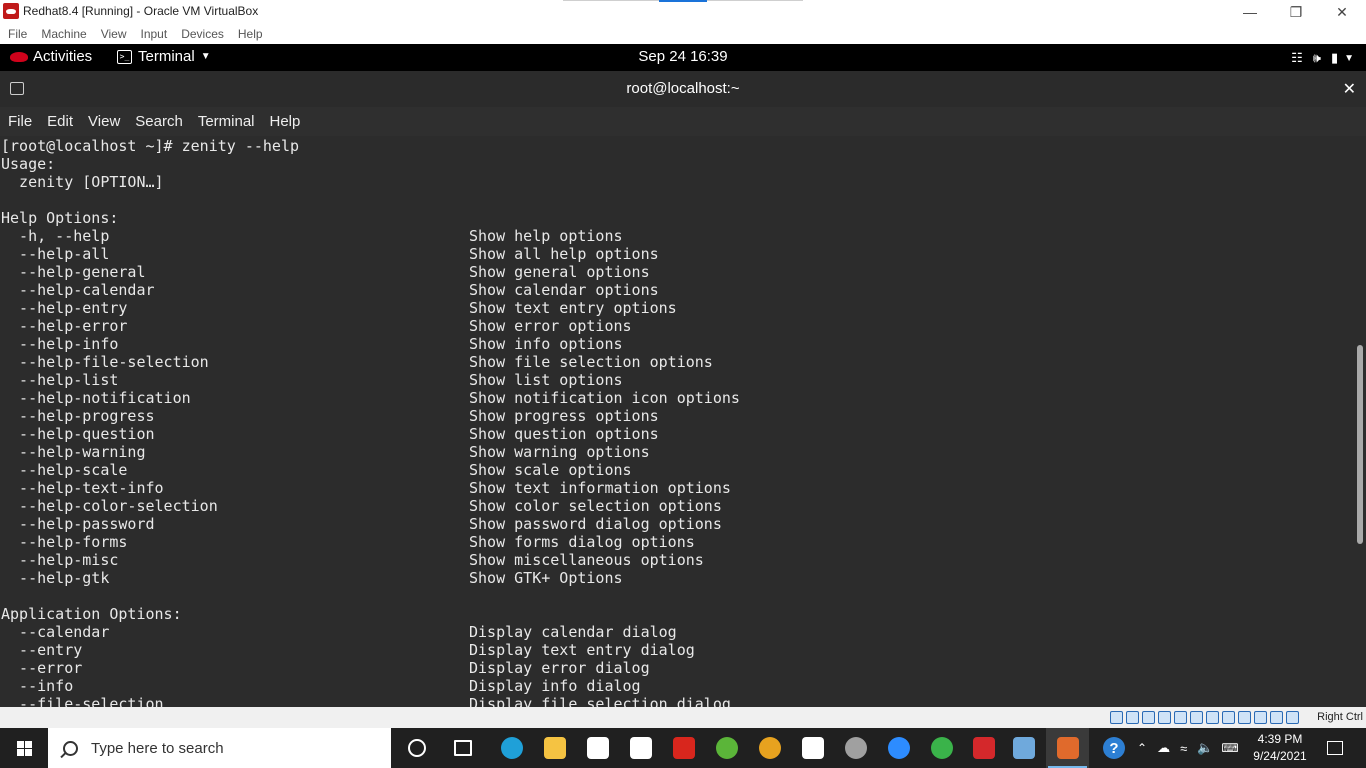  I want to click on terminal-line-description: Show scale options, so click(550, 470).